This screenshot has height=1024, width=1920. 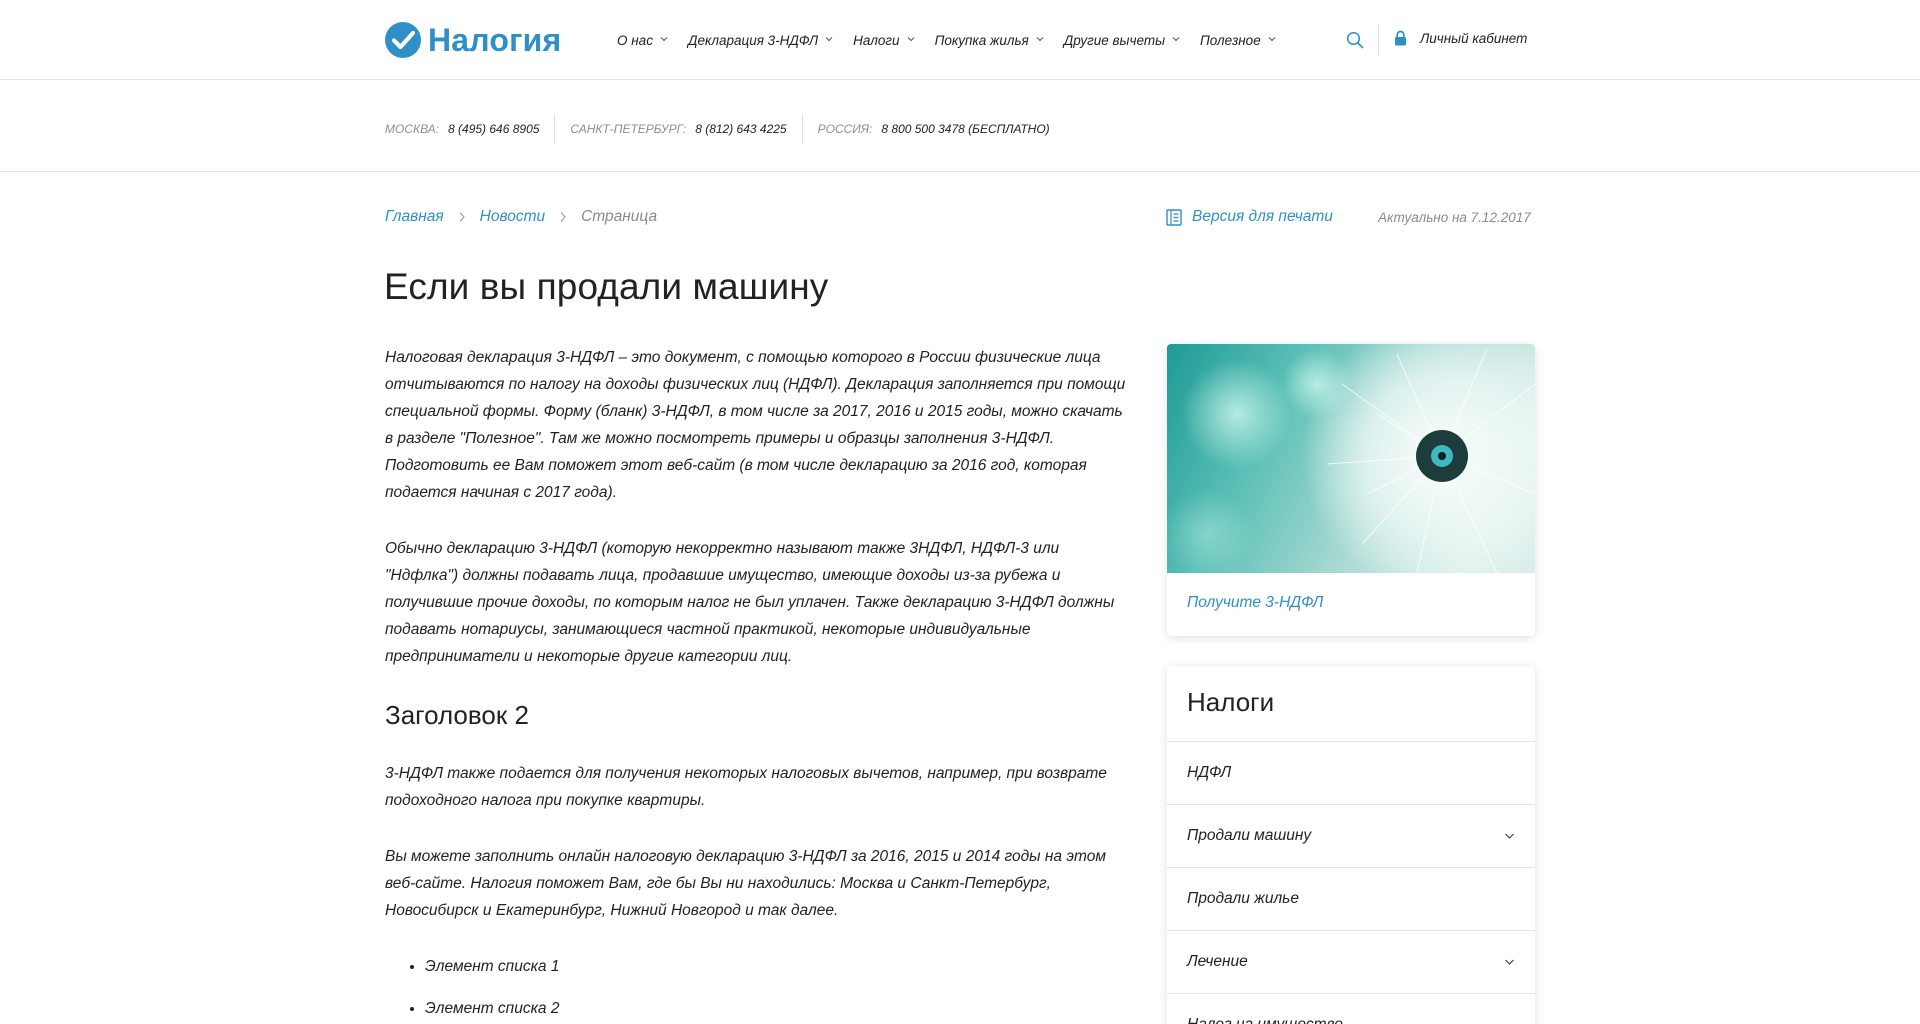 I want to click on menu-item-ndfl: НДФЛ, so click(x=1351, y=773).